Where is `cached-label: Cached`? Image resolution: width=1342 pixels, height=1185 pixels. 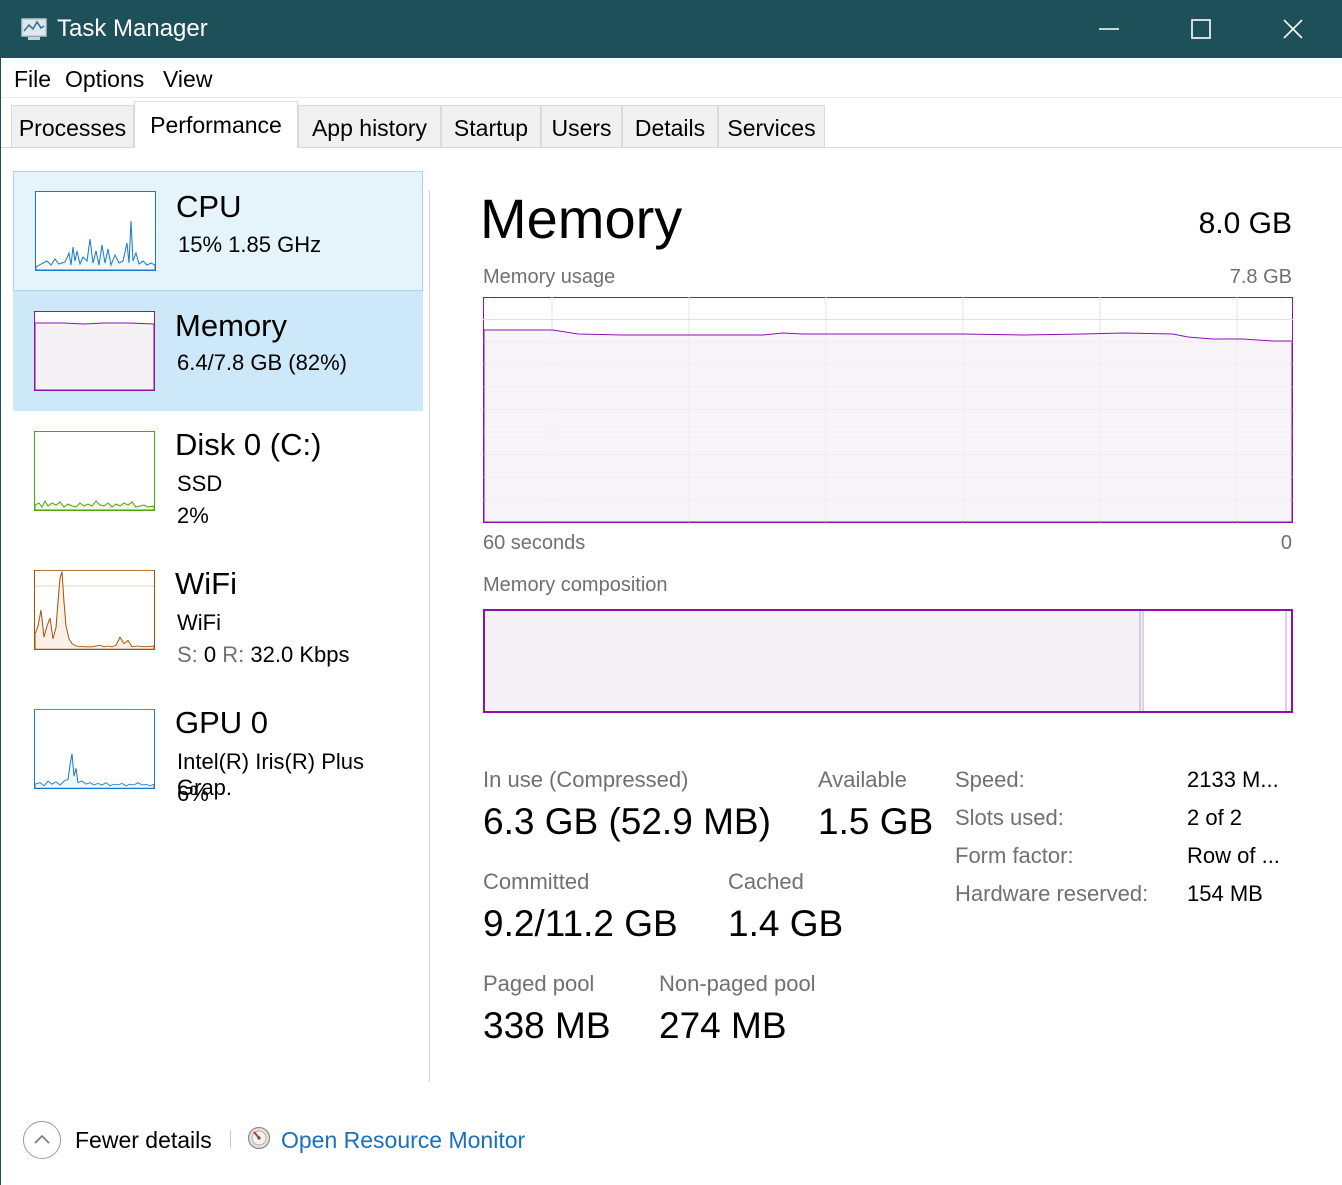
cached-label: Cached is located at coordinates (766, 881).